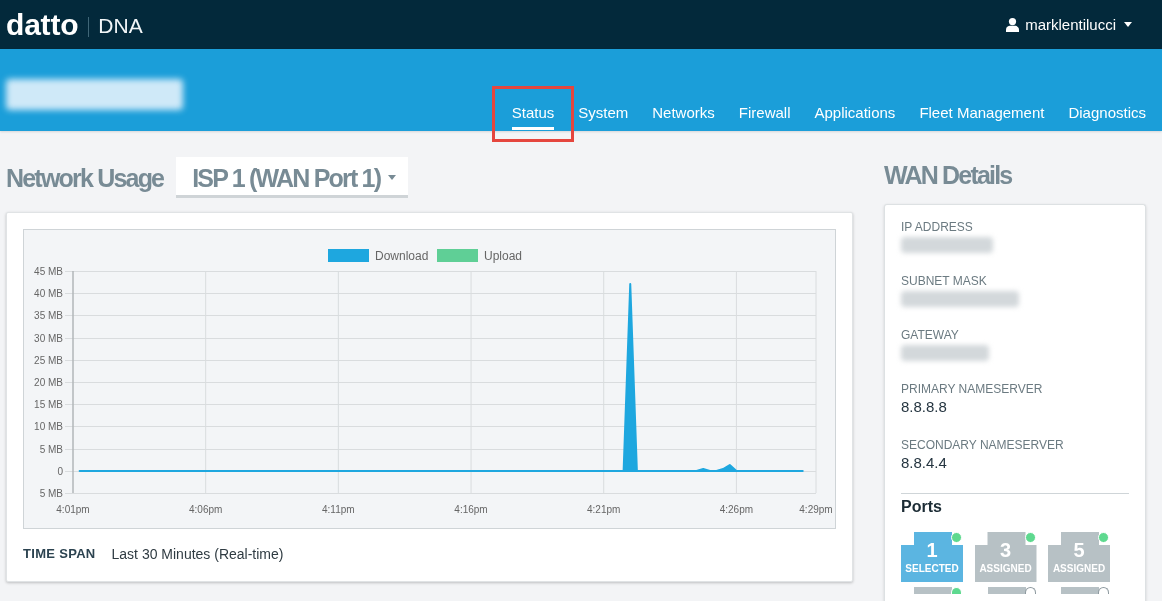 The image size is (1162, 601). I want to click on field-label: SUBNET MASK, so click(944, 281).